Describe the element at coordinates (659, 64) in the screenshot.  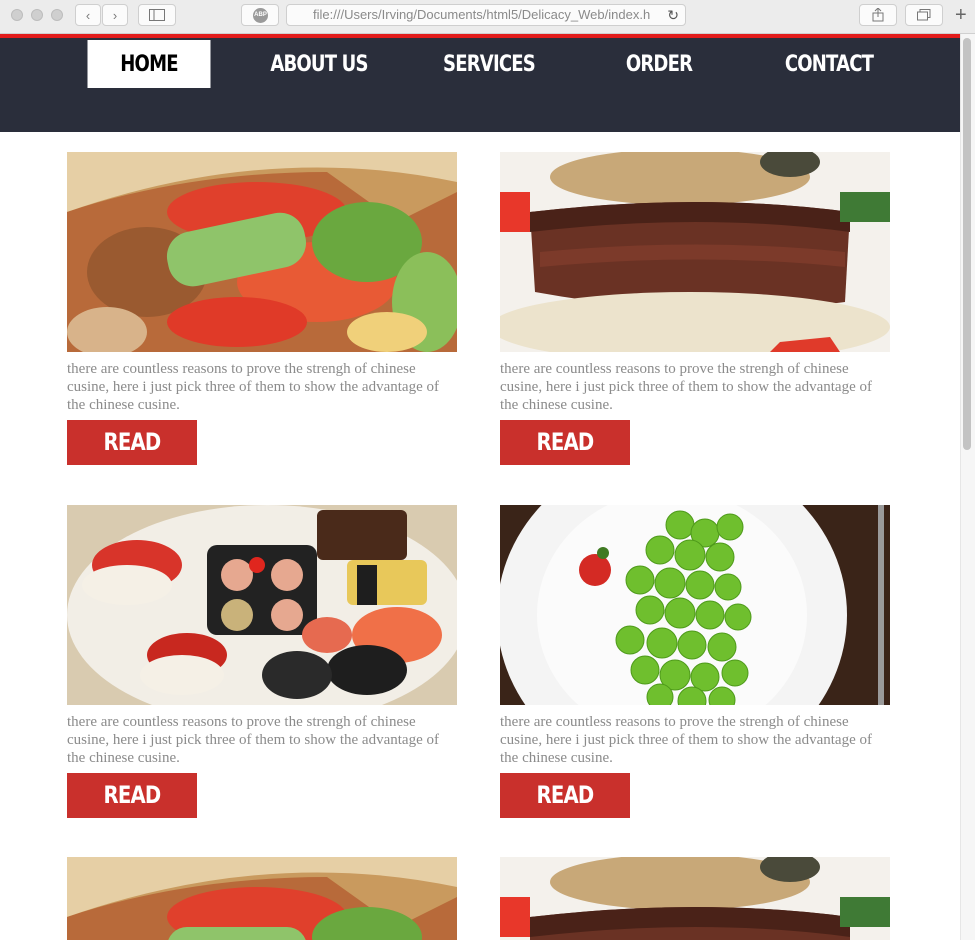
I see `nav-item-order: ORDER` at that location.